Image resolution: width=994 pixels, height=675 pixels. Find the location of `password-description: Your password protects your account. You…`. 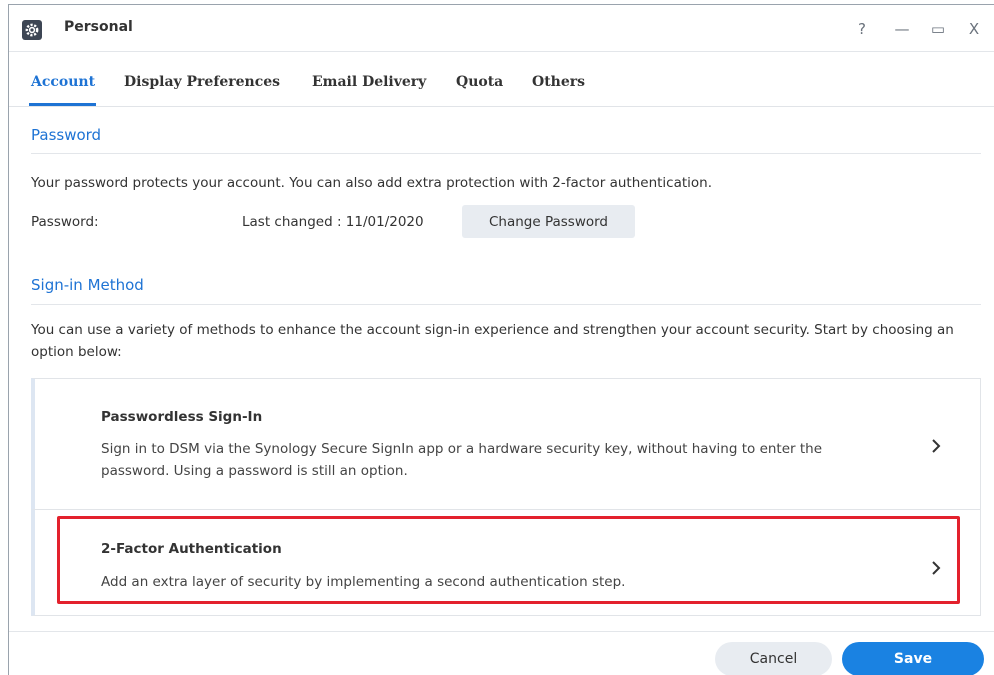

password-description: Your password protects your account. You… is located at coordinates (372, 183).